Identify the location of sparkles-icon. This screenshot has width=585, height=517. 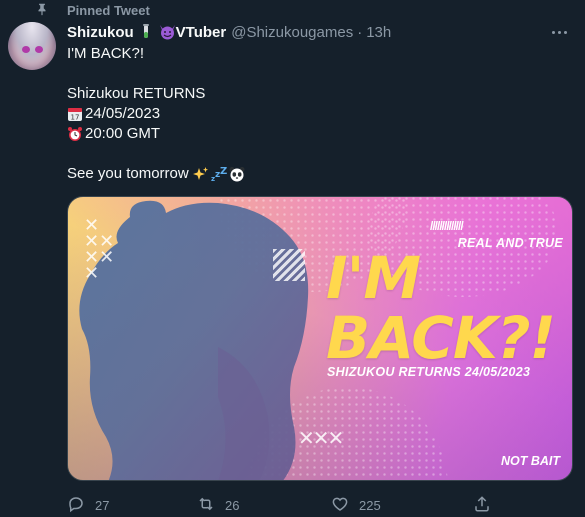
(200, 174).